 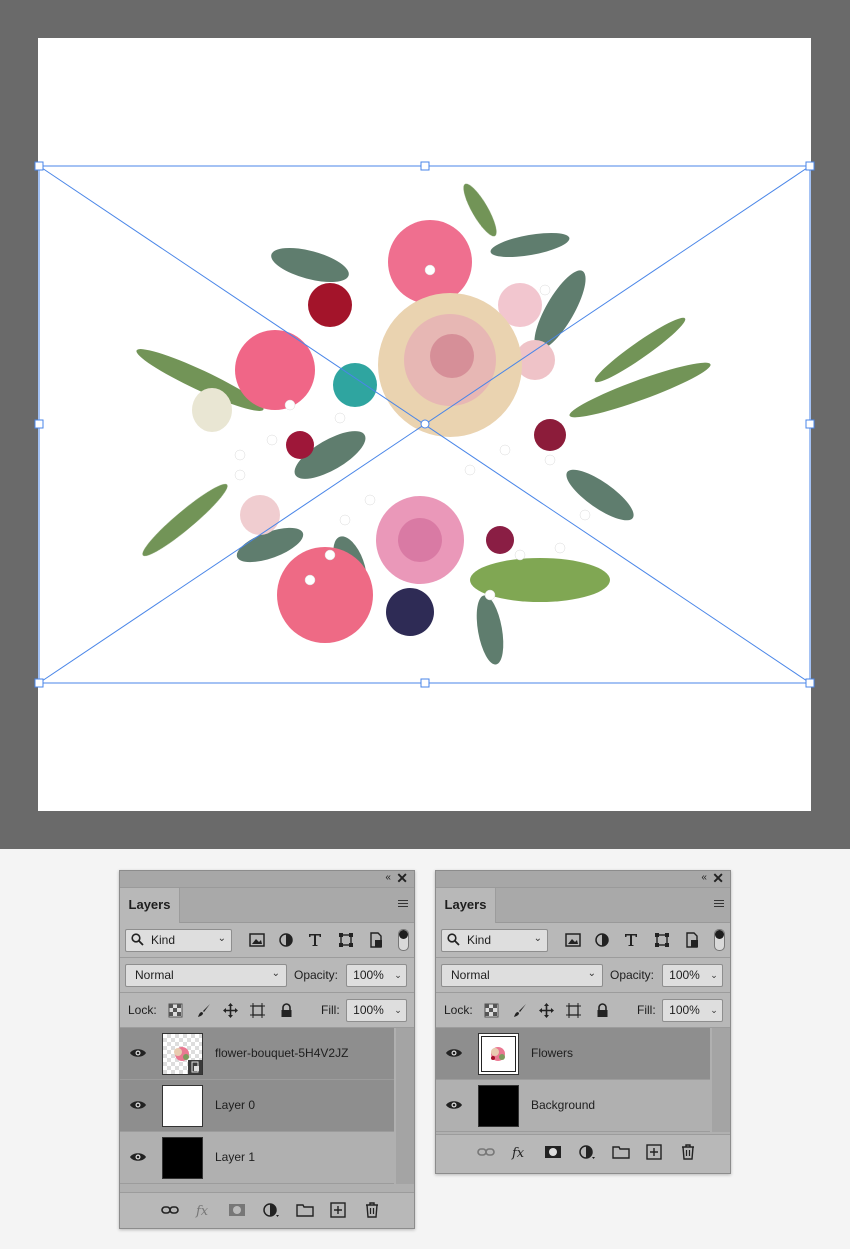 I want to click on layer-thumbnail-flowers, so click(x=498, y=1054).